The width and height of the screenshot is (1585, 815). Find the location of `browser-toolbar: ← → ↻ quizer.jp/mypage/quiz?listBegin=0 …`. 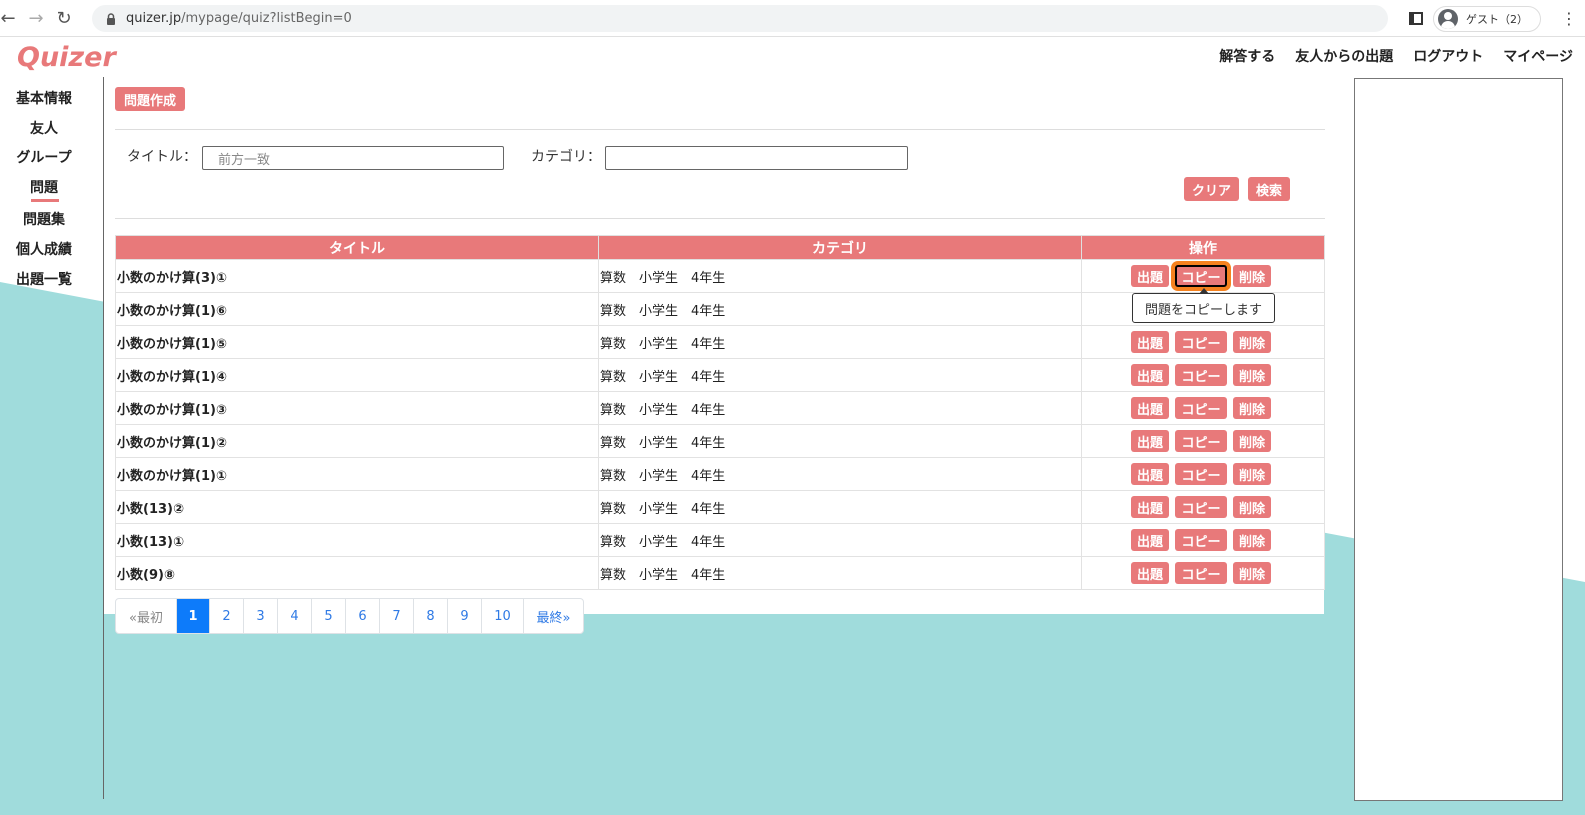

browser-toolbar: ← → ↻ quizer.jp/mypage/quiz?listBegin=0 … is located at coordinates (792, 18).